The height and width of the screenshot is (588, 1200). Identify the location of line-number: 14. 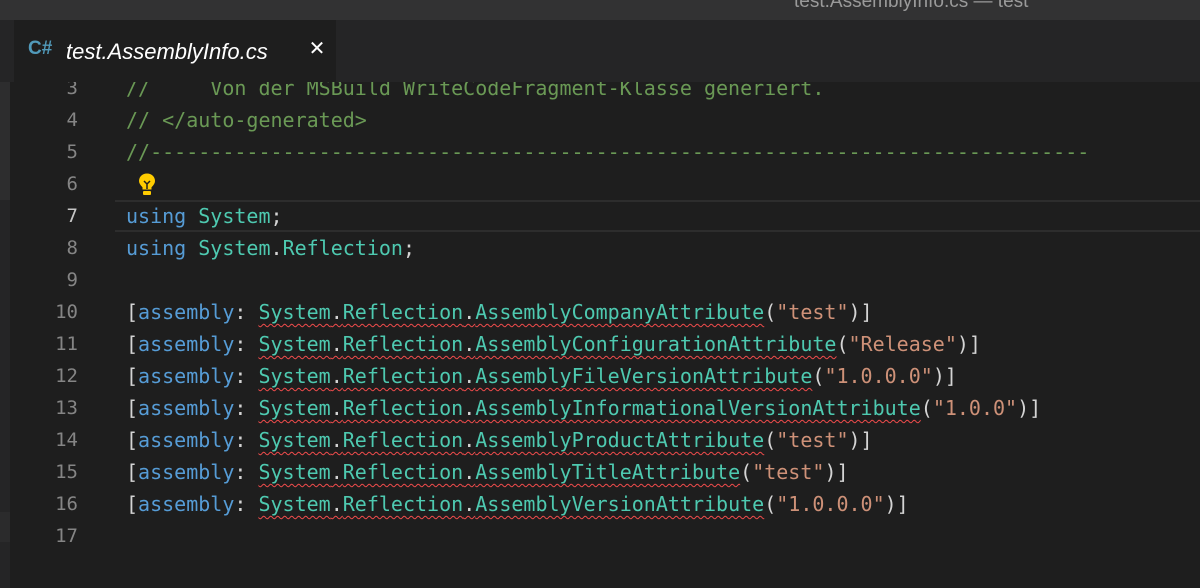
(66, 440).